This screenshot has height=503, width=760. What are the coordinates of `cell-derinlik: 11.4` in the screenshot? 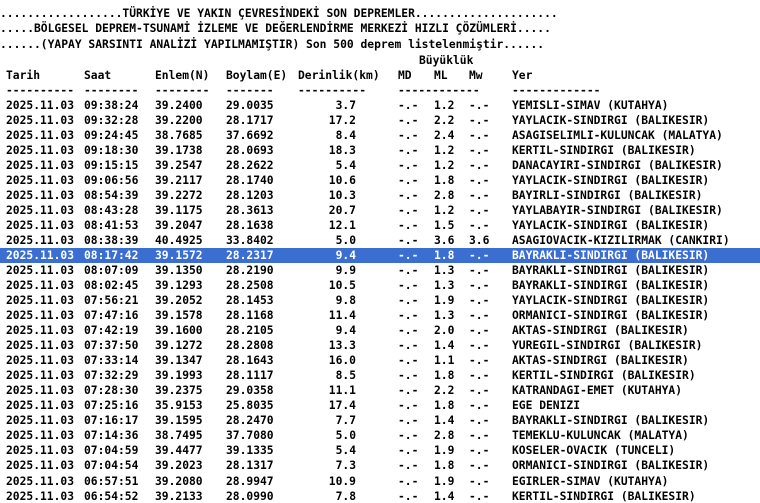 It's located at (342, 316).